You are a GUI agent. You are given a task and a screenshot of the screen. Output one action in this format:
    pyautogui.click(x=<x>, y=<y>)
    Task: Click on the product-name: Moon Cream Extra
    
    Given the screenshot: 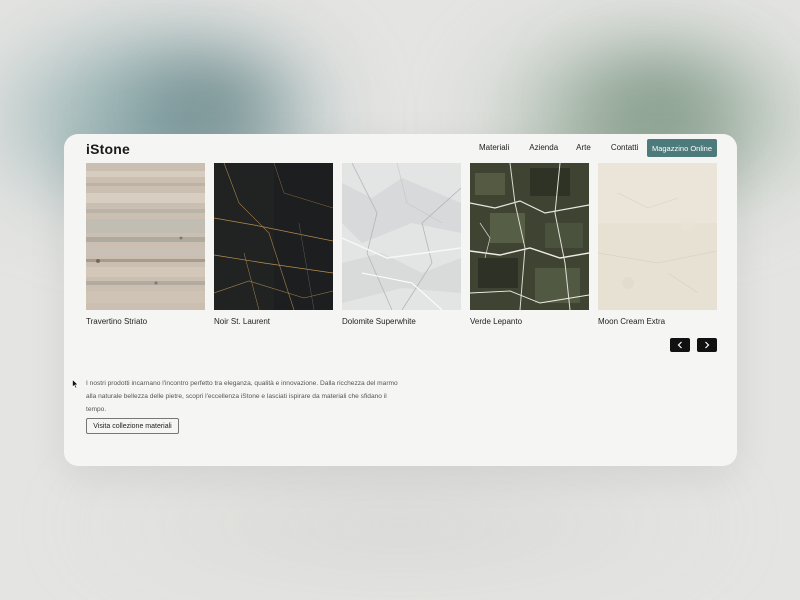 What is the action you would take?
    pyautogui.click(x=632, y=321)
    